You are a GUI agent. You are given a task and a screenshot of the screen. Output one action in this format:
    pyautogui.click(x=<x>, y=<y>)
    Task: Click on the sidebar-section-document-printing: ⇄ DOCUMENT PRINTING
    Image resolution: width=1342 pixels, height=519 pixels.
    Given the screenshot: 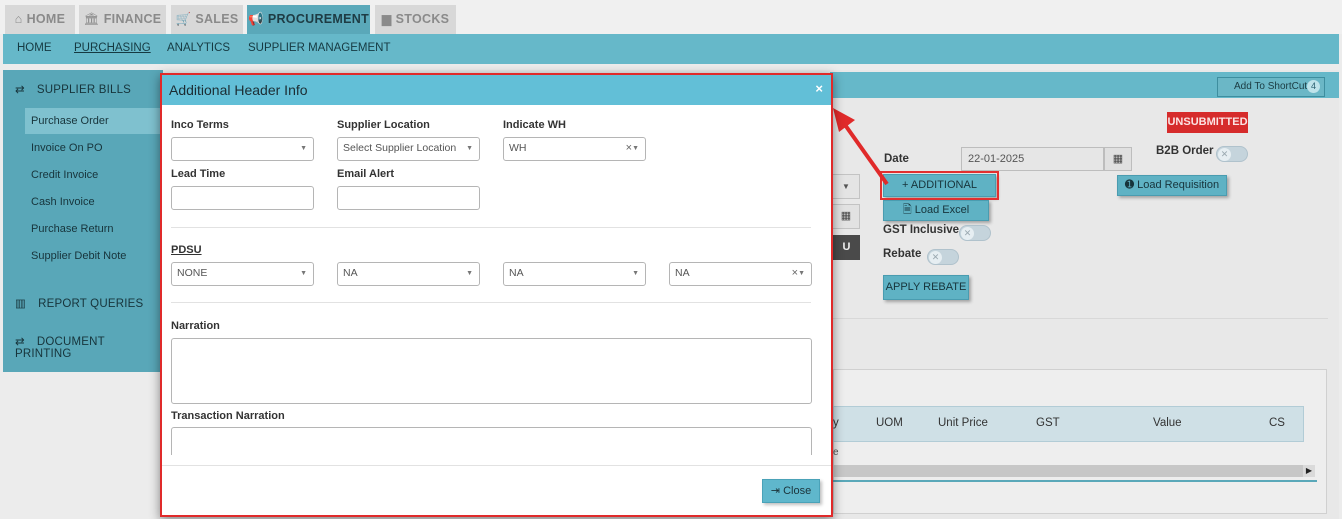 What is the action you would take?
    pyautogui.click(x=89, y=347)
    